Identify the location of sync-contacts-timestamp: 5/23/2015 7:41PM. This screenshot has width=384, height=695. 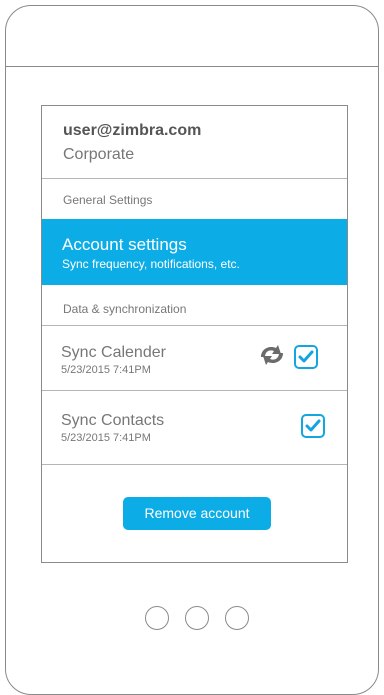
(106, 438).